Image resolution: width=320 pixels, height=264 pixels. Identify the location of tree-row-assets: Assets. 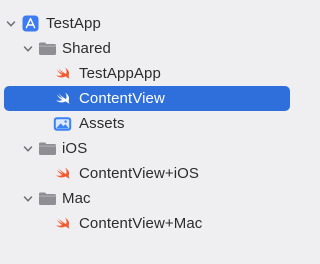
(149, 123).